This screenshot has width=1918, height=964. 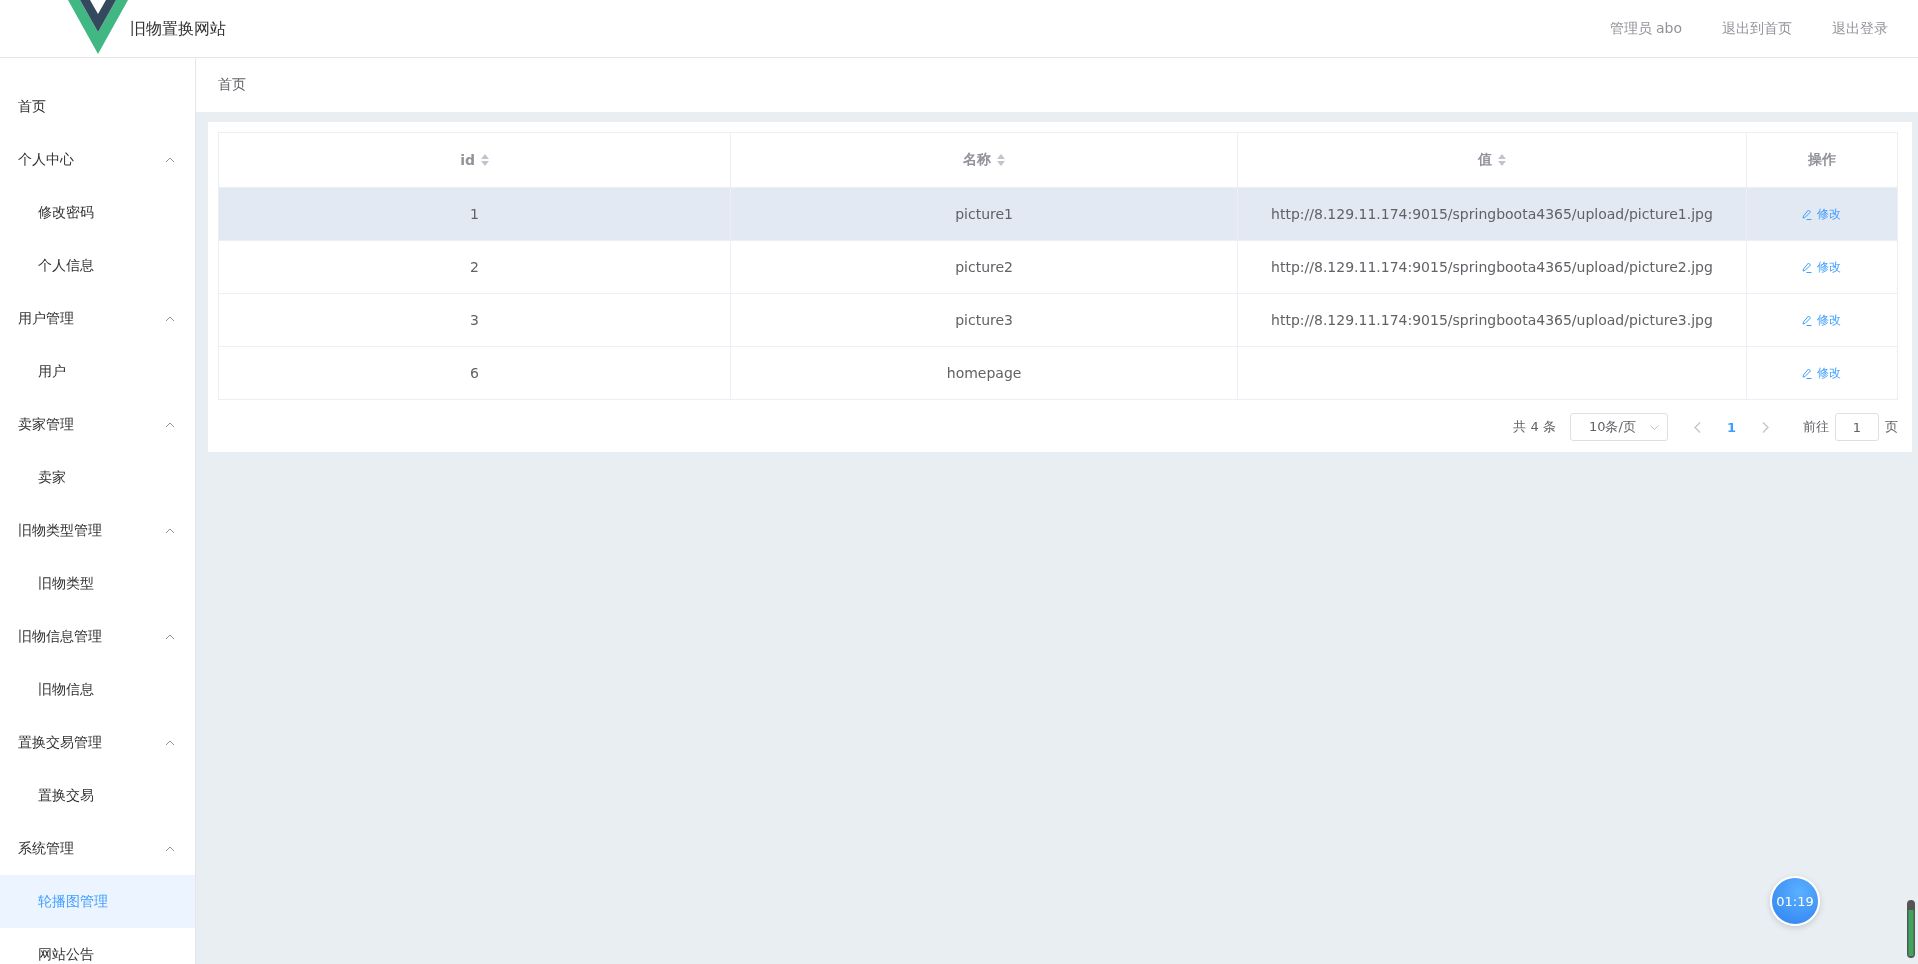 I want to click on column-header: 操作, so click(x=1822, y=160).